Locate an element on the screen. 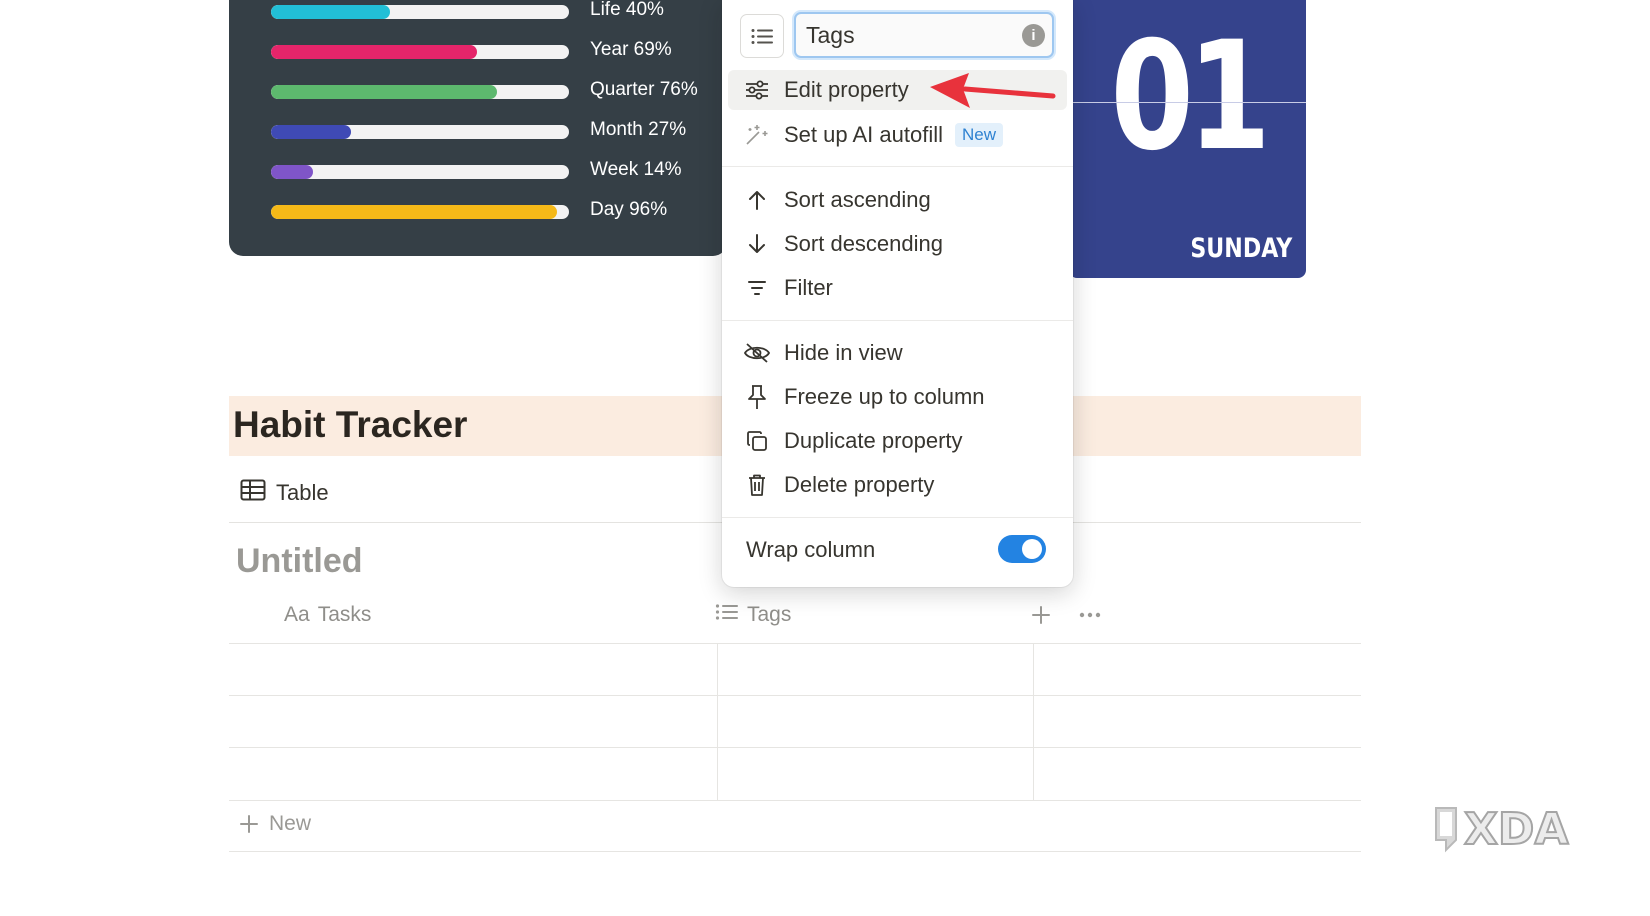 The width and height of the screenshot is (1650, 916). column-header-tasks: Aa Tasks is located at coordinates (327, 615).